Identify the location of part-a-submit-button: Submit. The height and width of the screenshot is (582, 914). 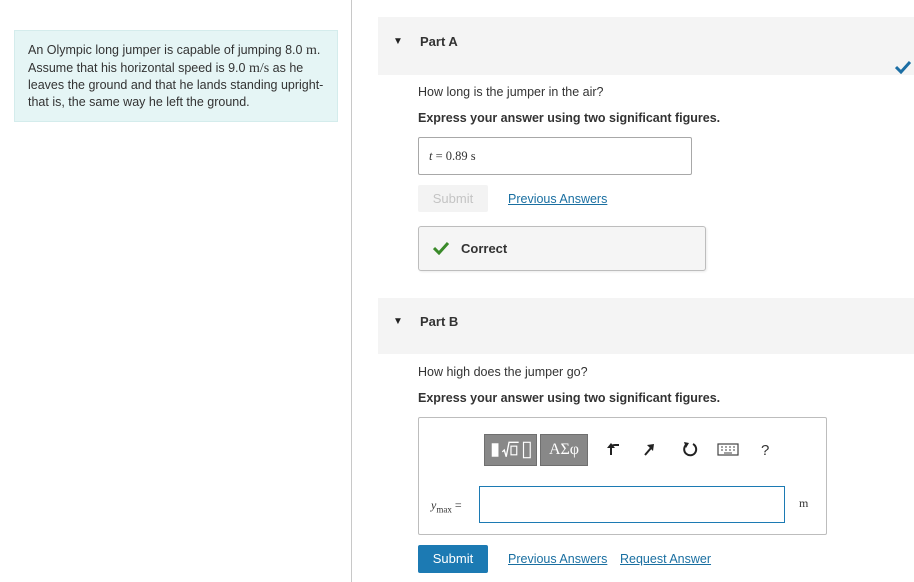
(453, 198).